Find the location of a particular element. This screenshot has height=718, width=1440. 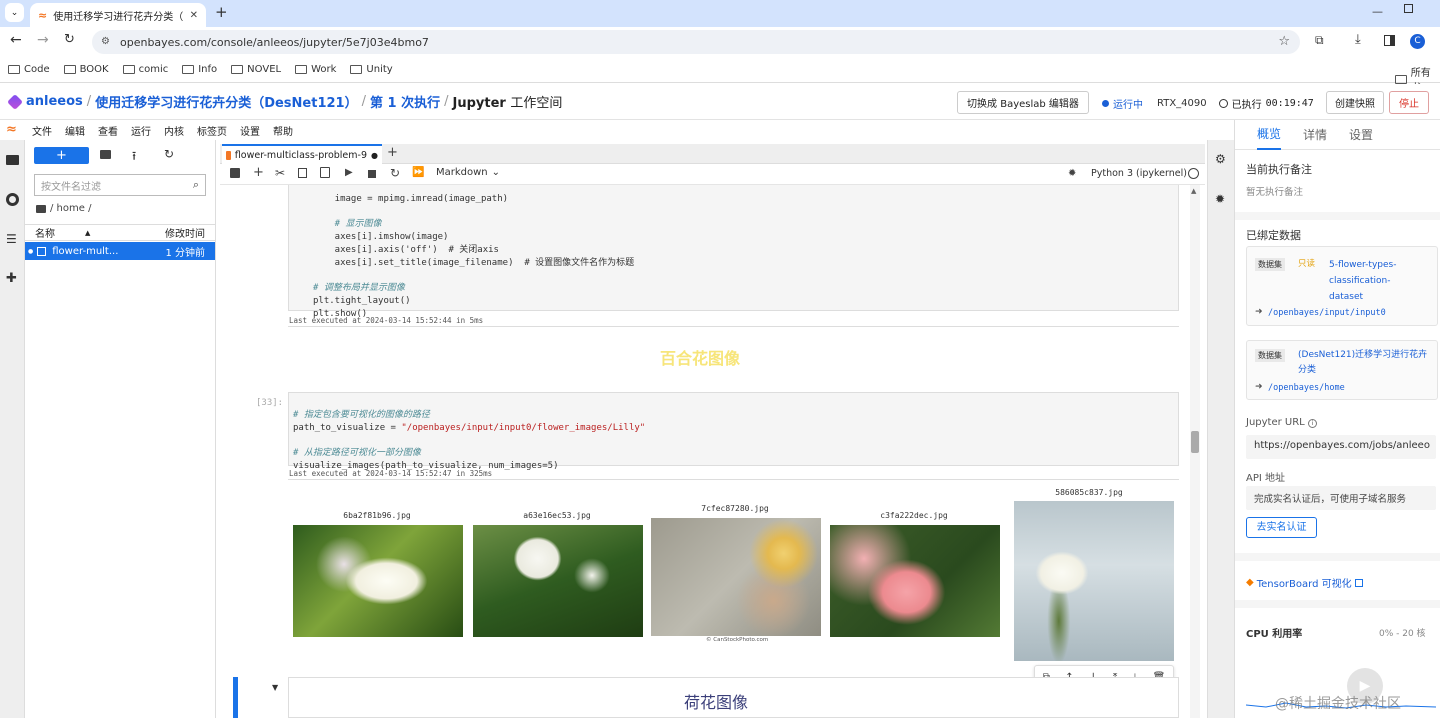

jupyter-favicon-icon: ≈ is located at coordinates (43, 15).